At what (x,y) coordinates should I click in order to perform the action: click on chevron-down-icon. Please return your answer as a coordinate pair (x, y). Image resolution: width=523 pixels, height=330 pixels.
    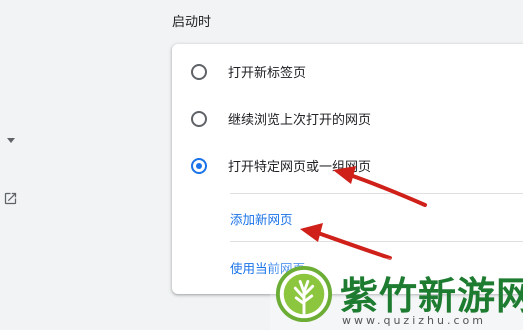
    Looking at the image, I should click on (11, 140).